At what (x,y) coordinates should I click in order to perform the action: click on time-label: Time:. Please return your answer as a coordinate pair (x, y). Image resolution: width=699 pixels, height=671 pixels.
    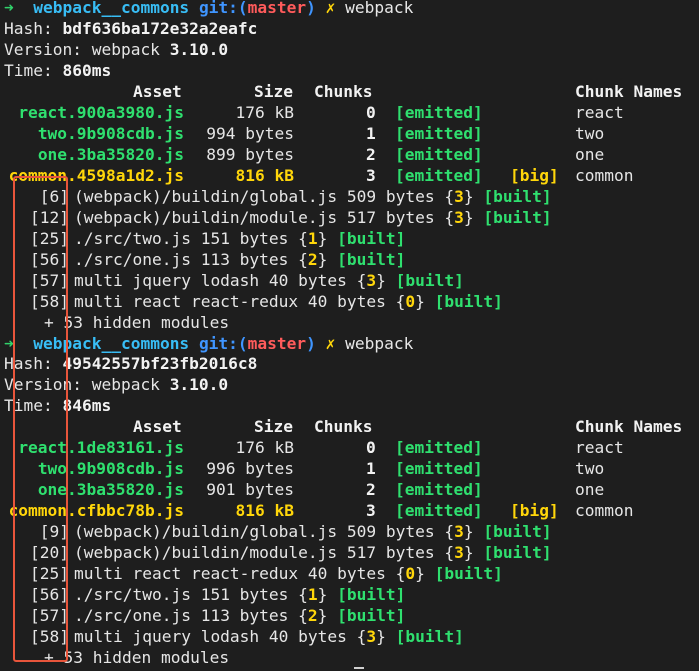
    Looking at the image, I should click on (33, 70).